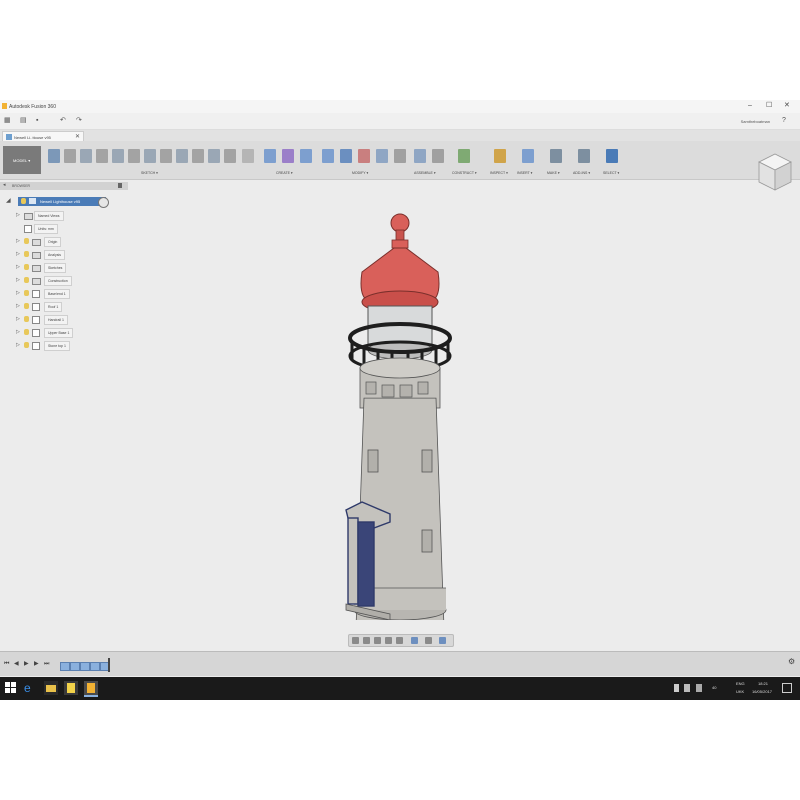  I want to click on workspace-switcher: MODEL ▾, so click(22, 160).